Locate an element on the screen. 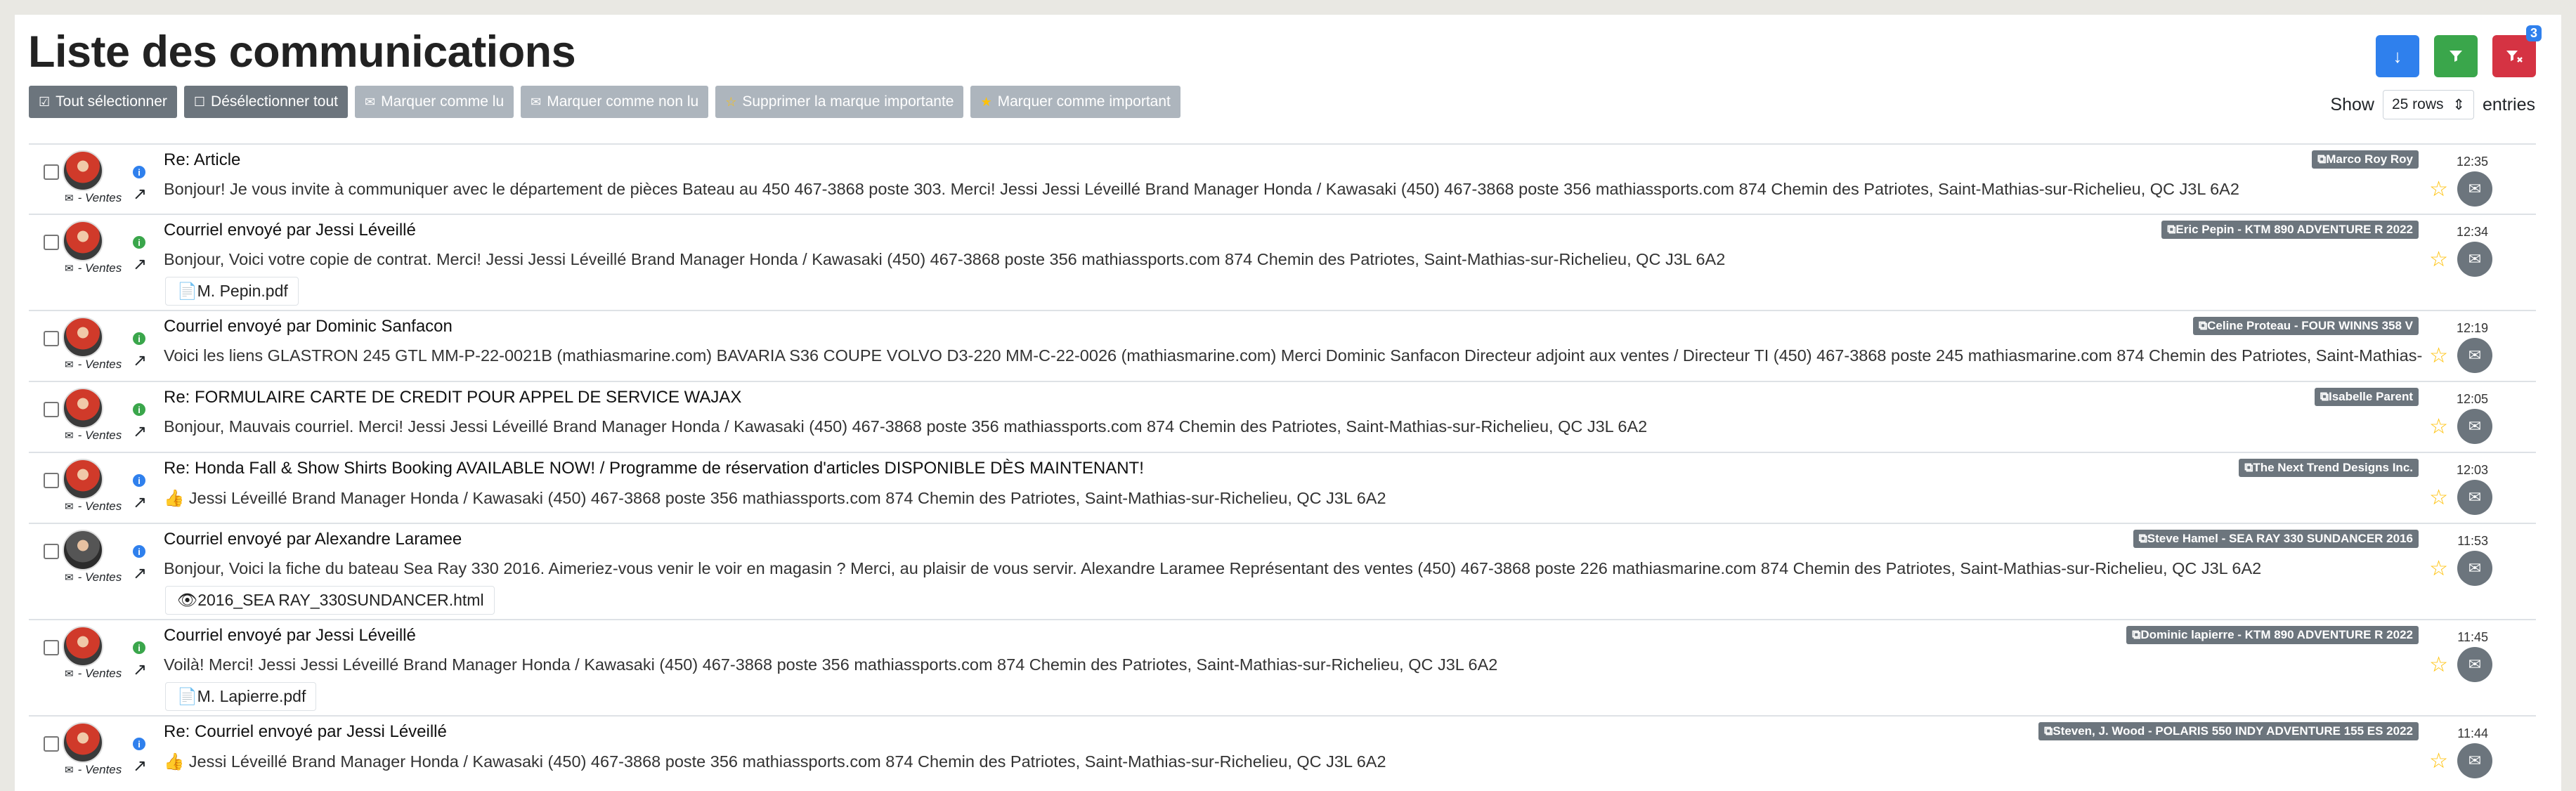 The image size is (2576, 791). arrow-down-icon: ↓ is located at coordinates (2397, 56).